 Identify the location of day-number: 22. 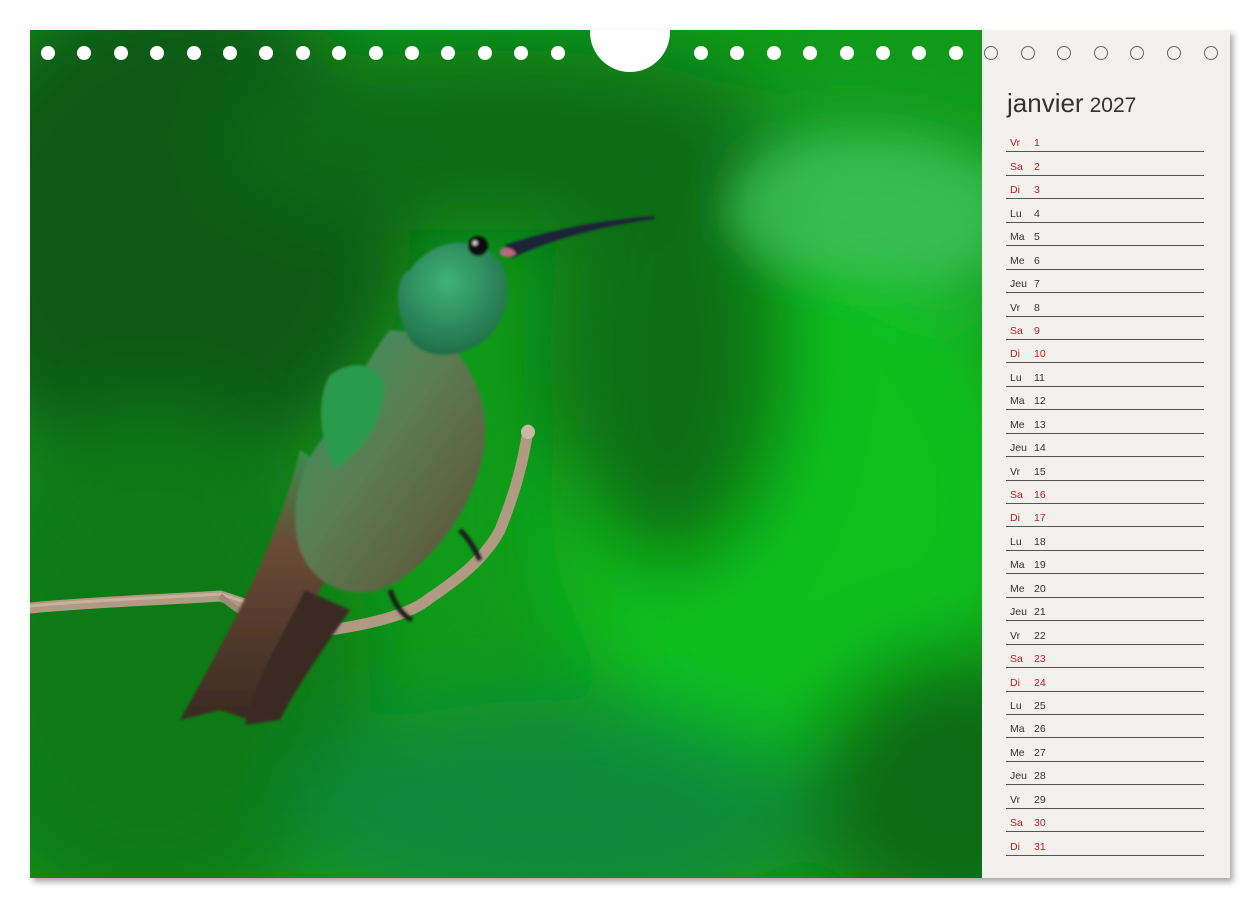
(1040, 635).